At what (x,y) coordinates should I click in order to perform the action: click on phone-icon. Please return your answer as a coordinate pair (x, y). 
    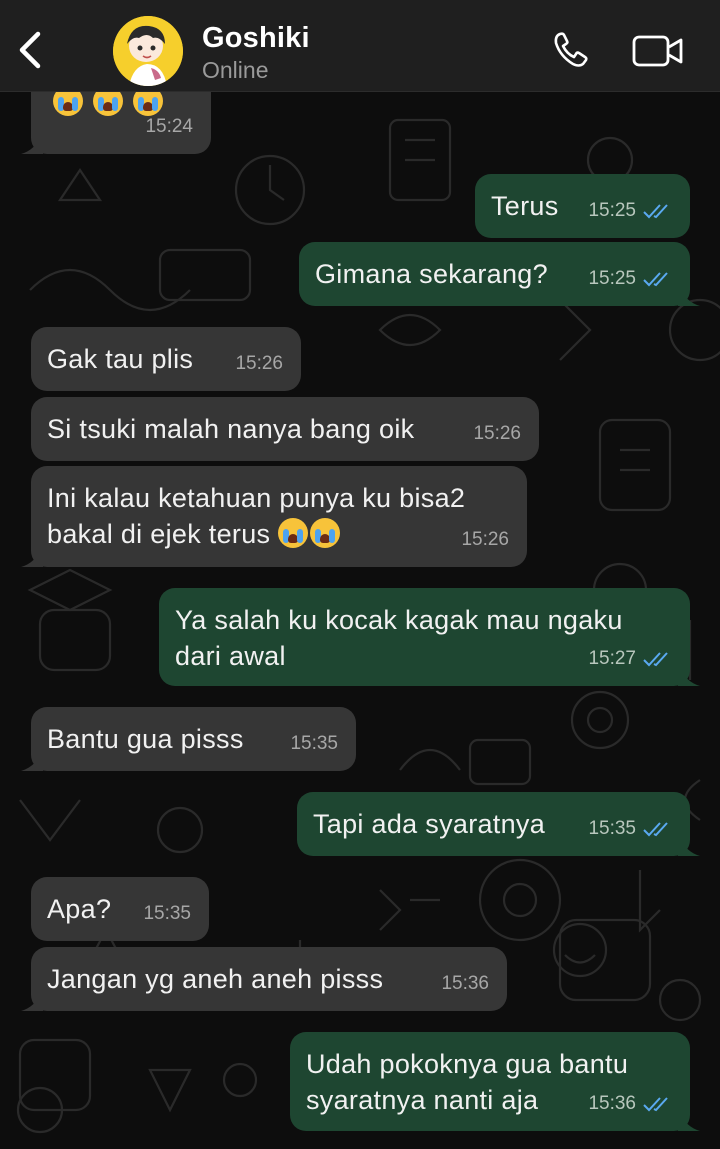
    Looking at the image, I should click on (572, 50).